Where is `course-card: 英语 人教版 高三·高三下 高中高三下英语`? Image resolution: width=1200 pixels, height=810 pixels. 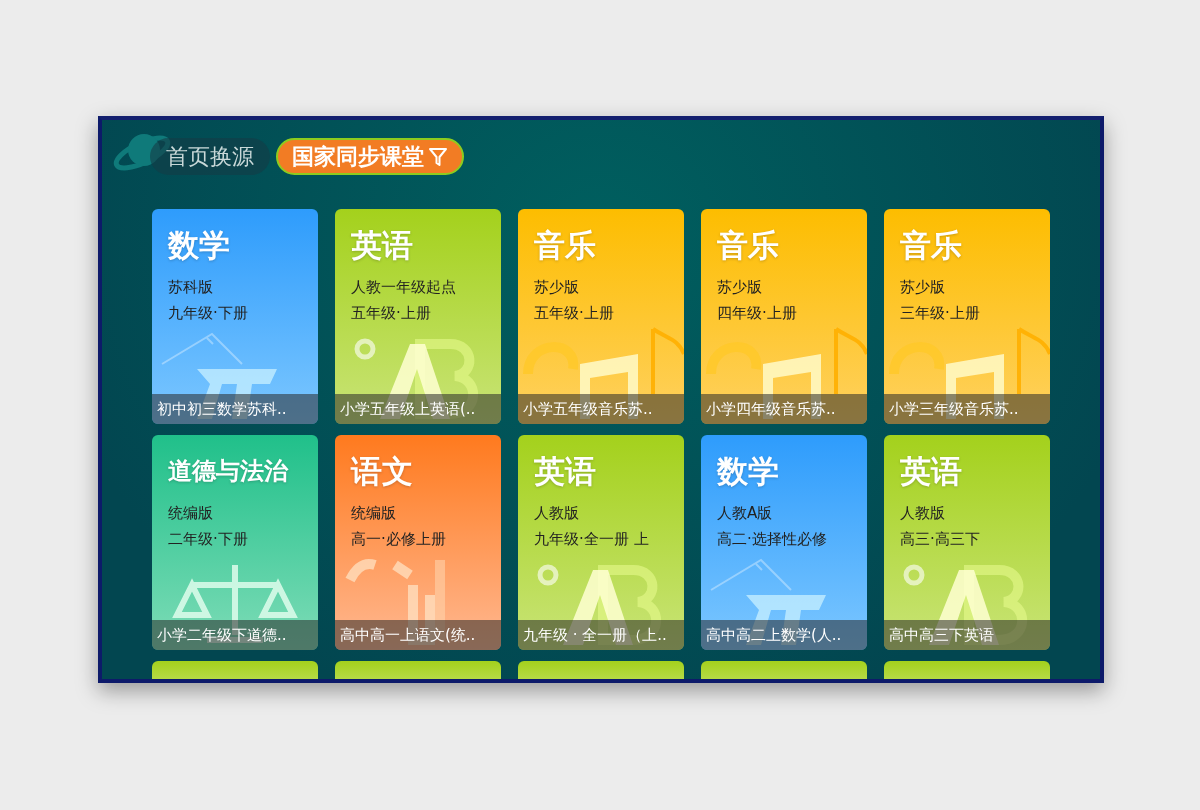
course-card: 英语 人教版 高三·高三下 高中高三下英语 is located at coordinates (967, 542).